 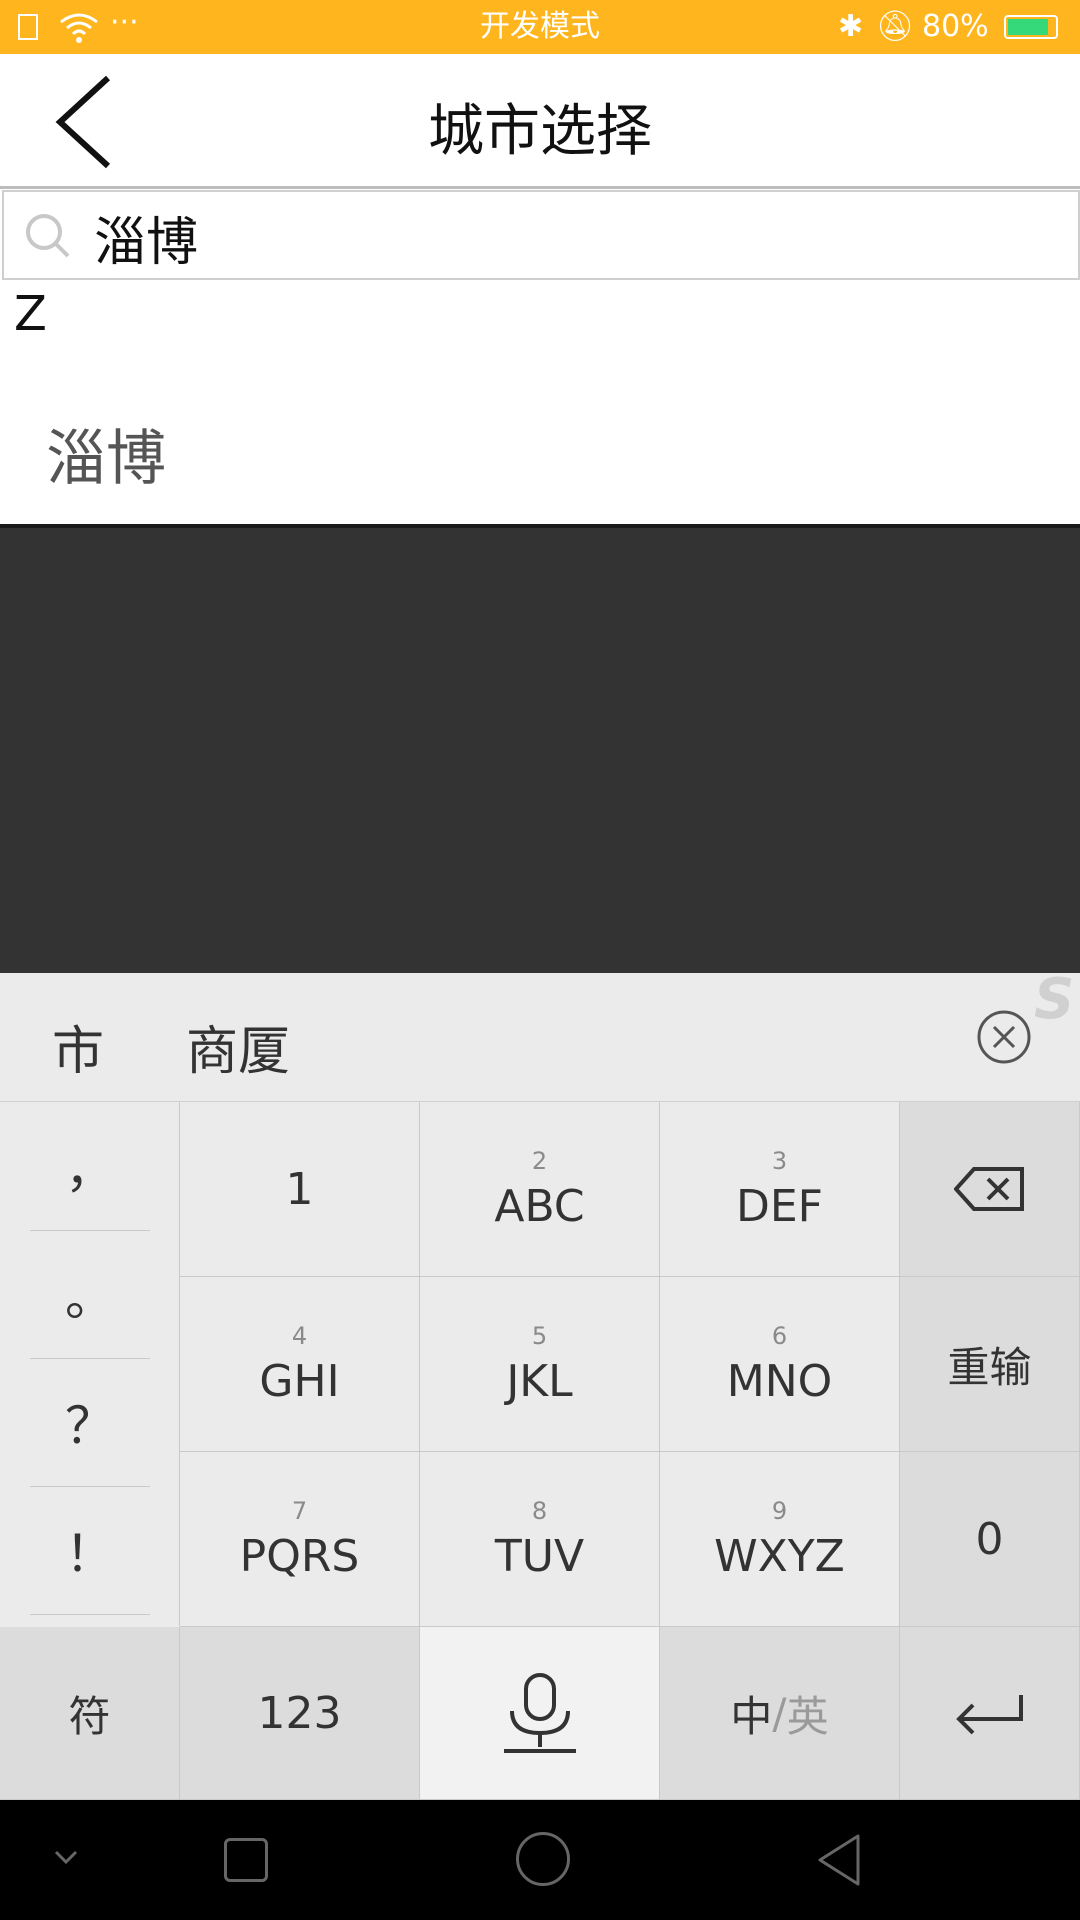 I want to click on punct-question: ？, so click(x=90, y=1422).